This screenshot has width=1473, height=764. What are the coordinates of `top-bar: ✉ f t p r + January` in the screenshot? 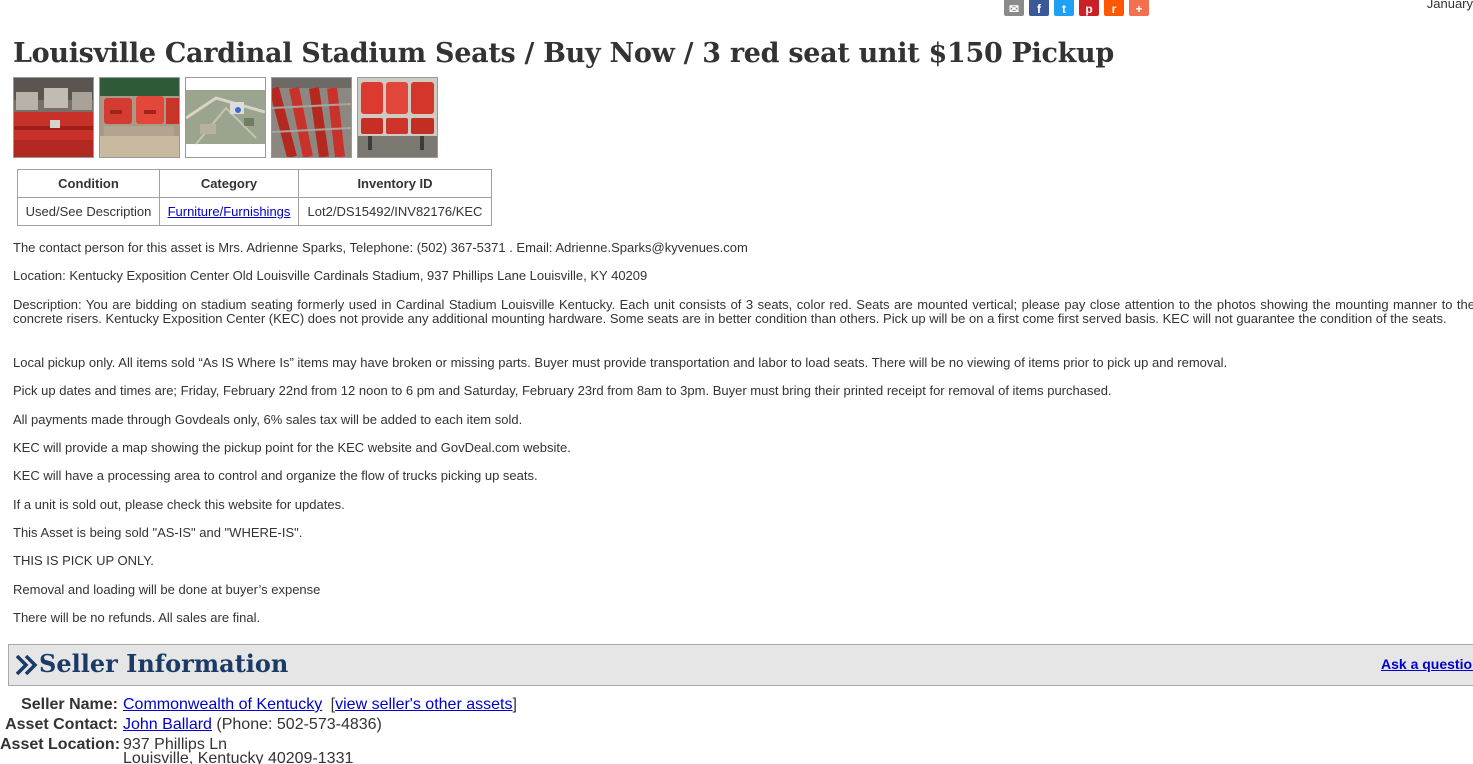 It's located at (736, 10).